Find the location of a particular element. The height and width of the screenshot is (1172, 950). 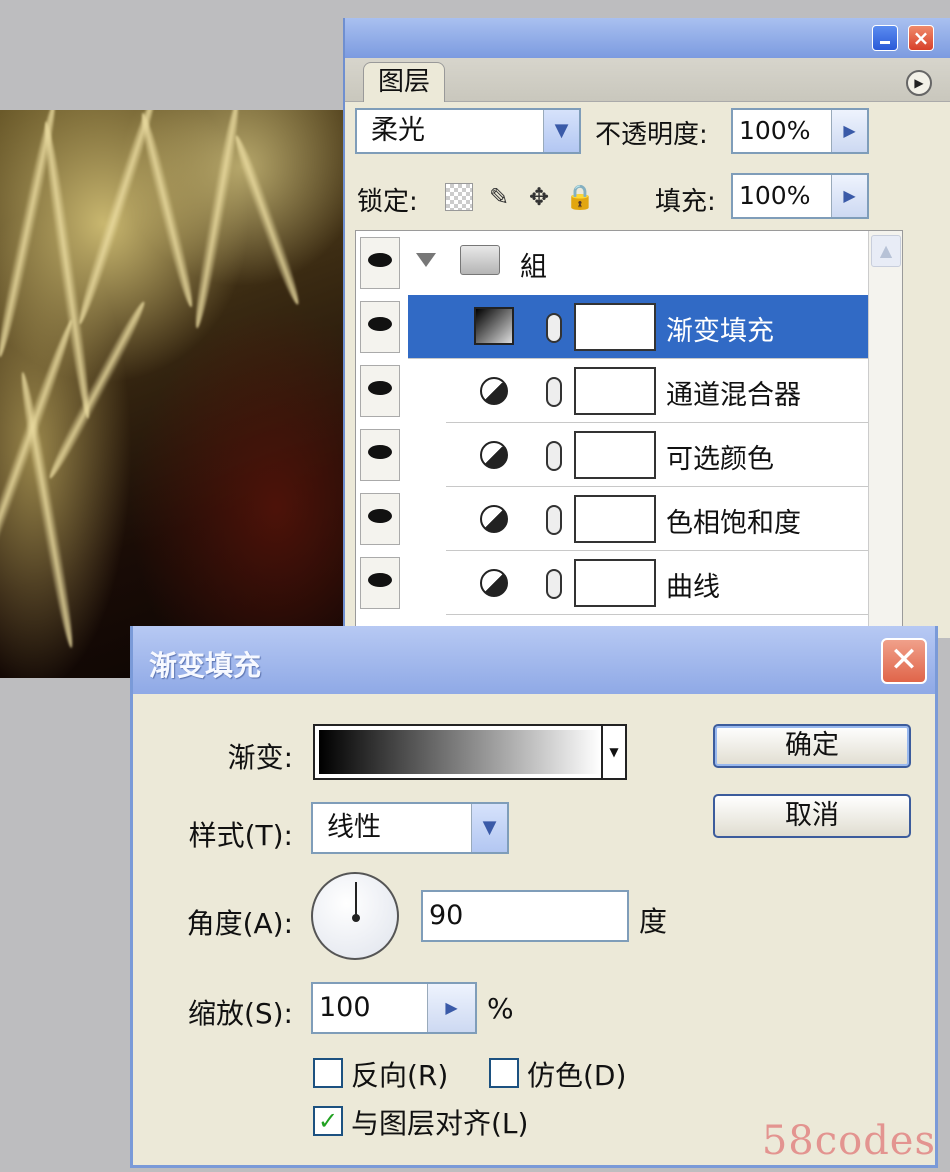

layer-group-row: 組 is located at coordinates (629, 263).